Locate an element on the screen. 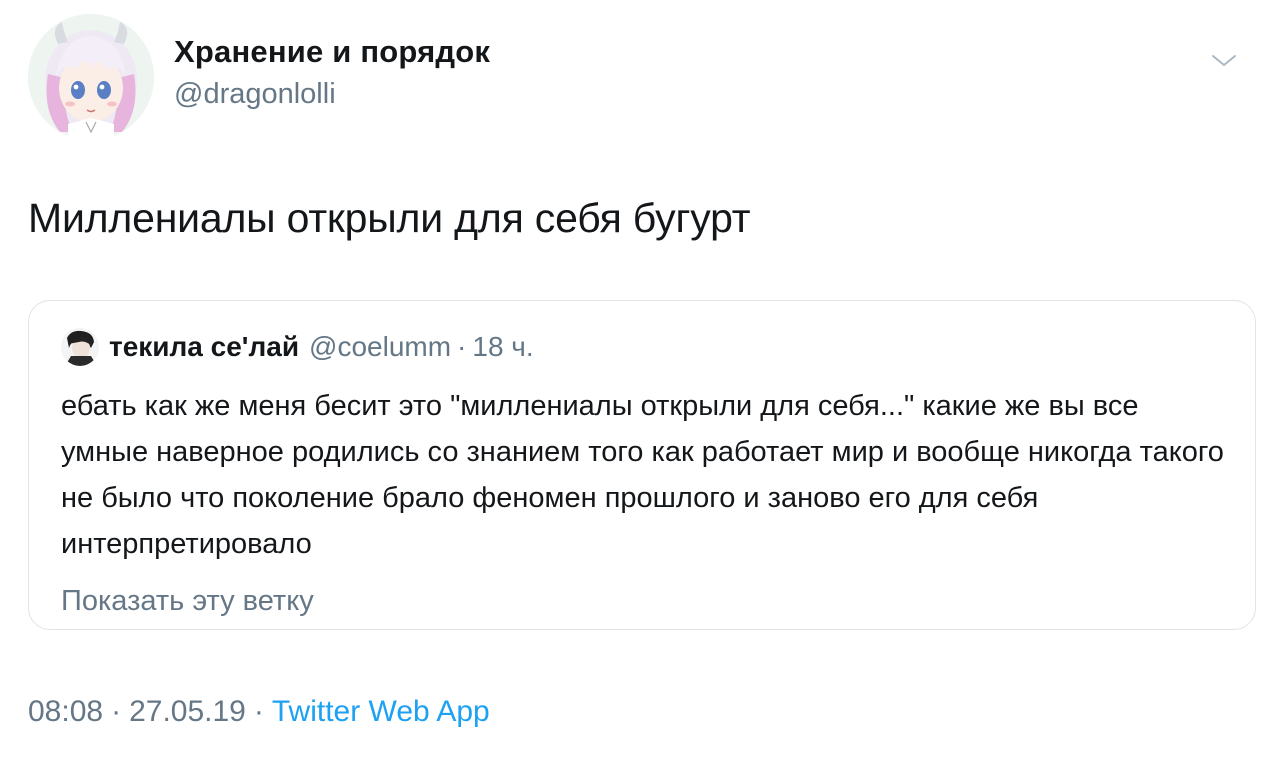 Image resolution: width=1263 pixels, height=758 pixels. tweet-source-link: Twitter Web App is located at coordinates (381, 711).